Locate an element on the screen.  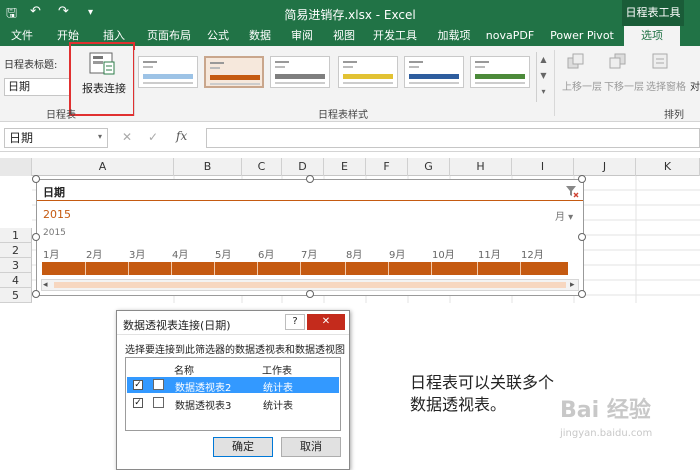
column-header: E is located at coordinates (345, 167).